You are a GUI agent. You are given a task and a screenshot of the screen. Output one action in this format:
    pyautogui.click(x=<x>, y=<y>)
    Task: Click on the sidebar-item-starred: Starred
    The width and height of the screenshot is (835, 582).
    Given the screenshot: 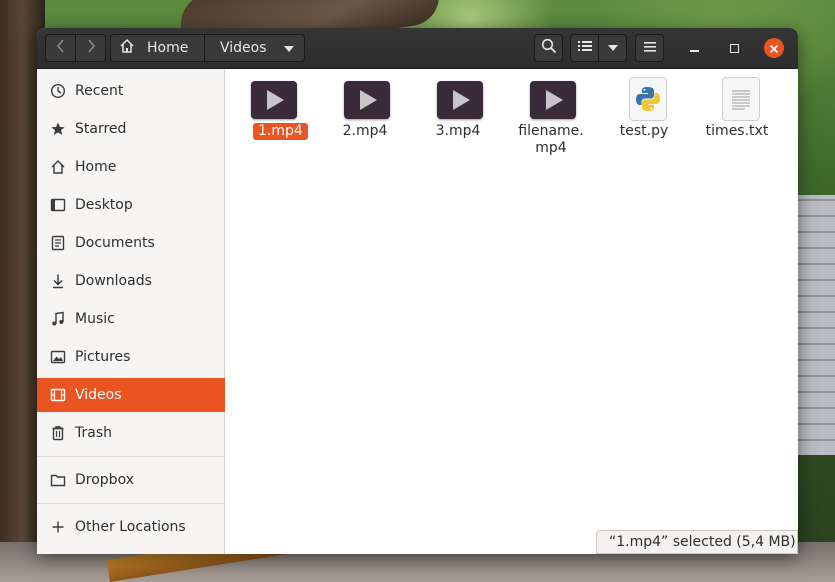 What is the action you would take?
    pyautogui.click(x=131, y=129)
    